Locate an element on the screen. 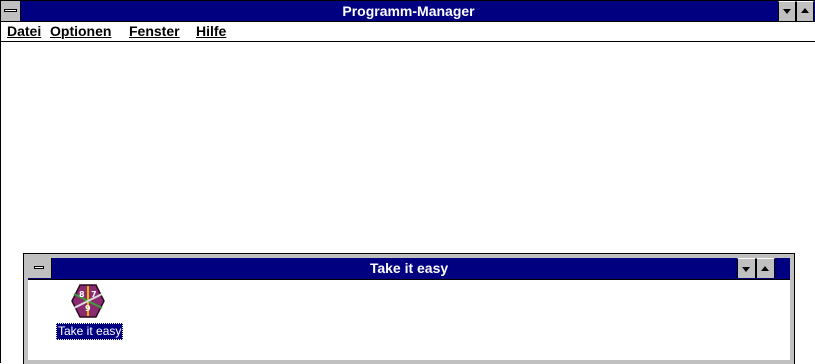  take-it-easy-hexagon-icon: 8 7 9 is located at coordinates (88, 301).